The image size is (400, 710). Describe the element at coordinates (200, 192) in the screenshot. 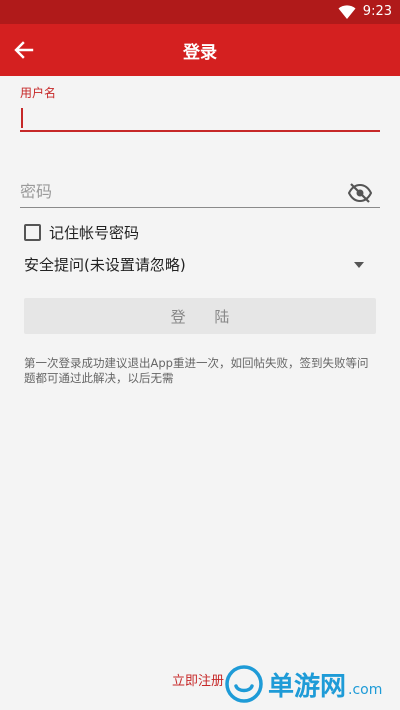

I see `password-input` at that location.